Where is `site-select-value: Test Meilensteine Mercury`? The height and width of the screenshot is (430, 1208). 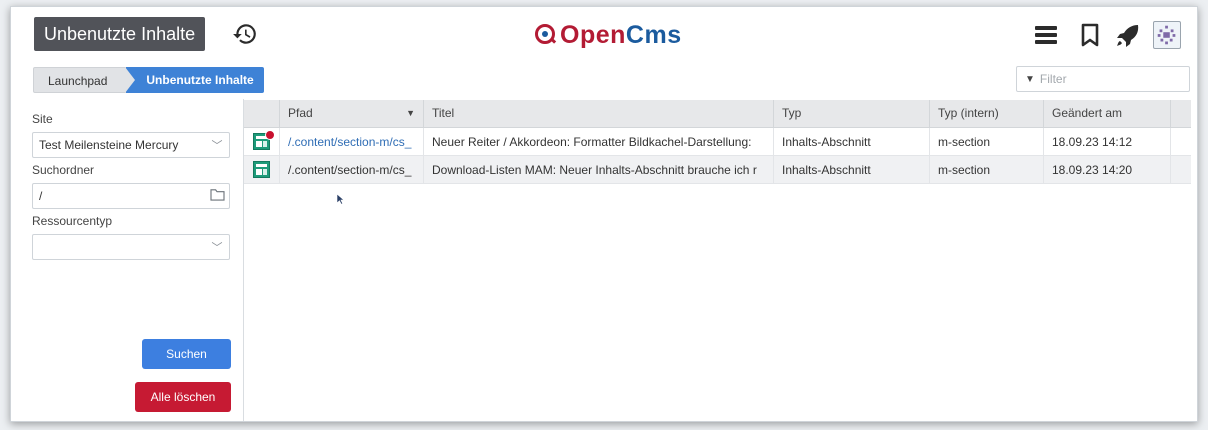
site-select-value: Test Meilensteine Mercury is located at coordinates (109, 145).